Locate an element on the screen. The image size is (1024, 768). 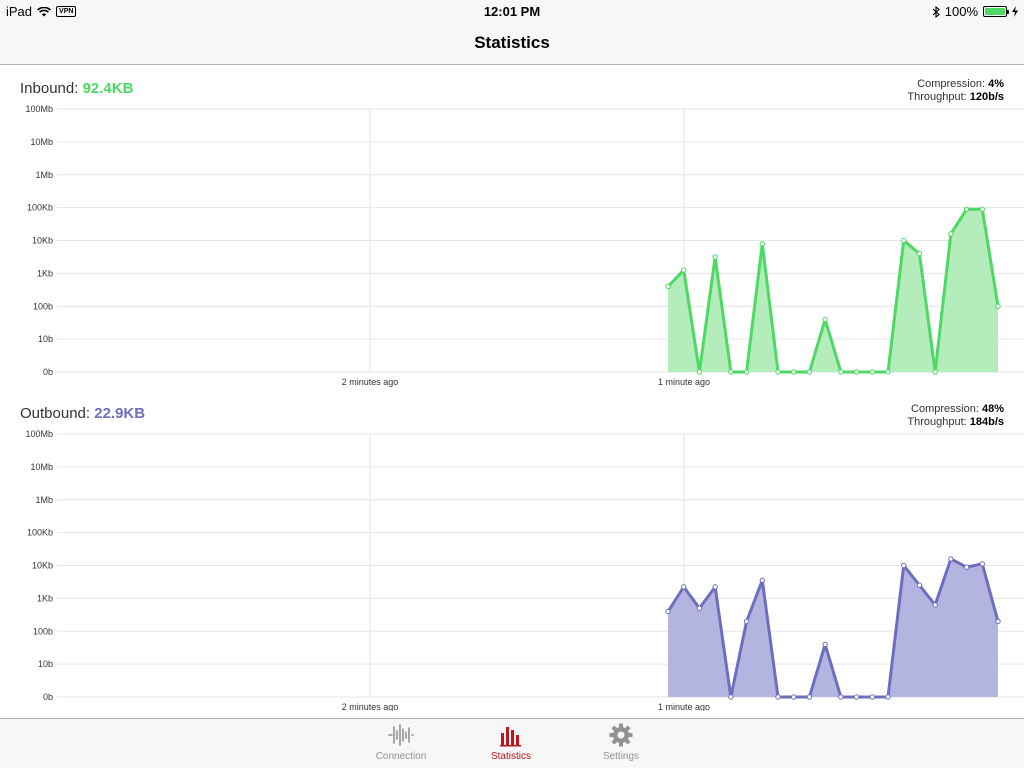
bluetooth-icon is located at coordinates (936, 11).